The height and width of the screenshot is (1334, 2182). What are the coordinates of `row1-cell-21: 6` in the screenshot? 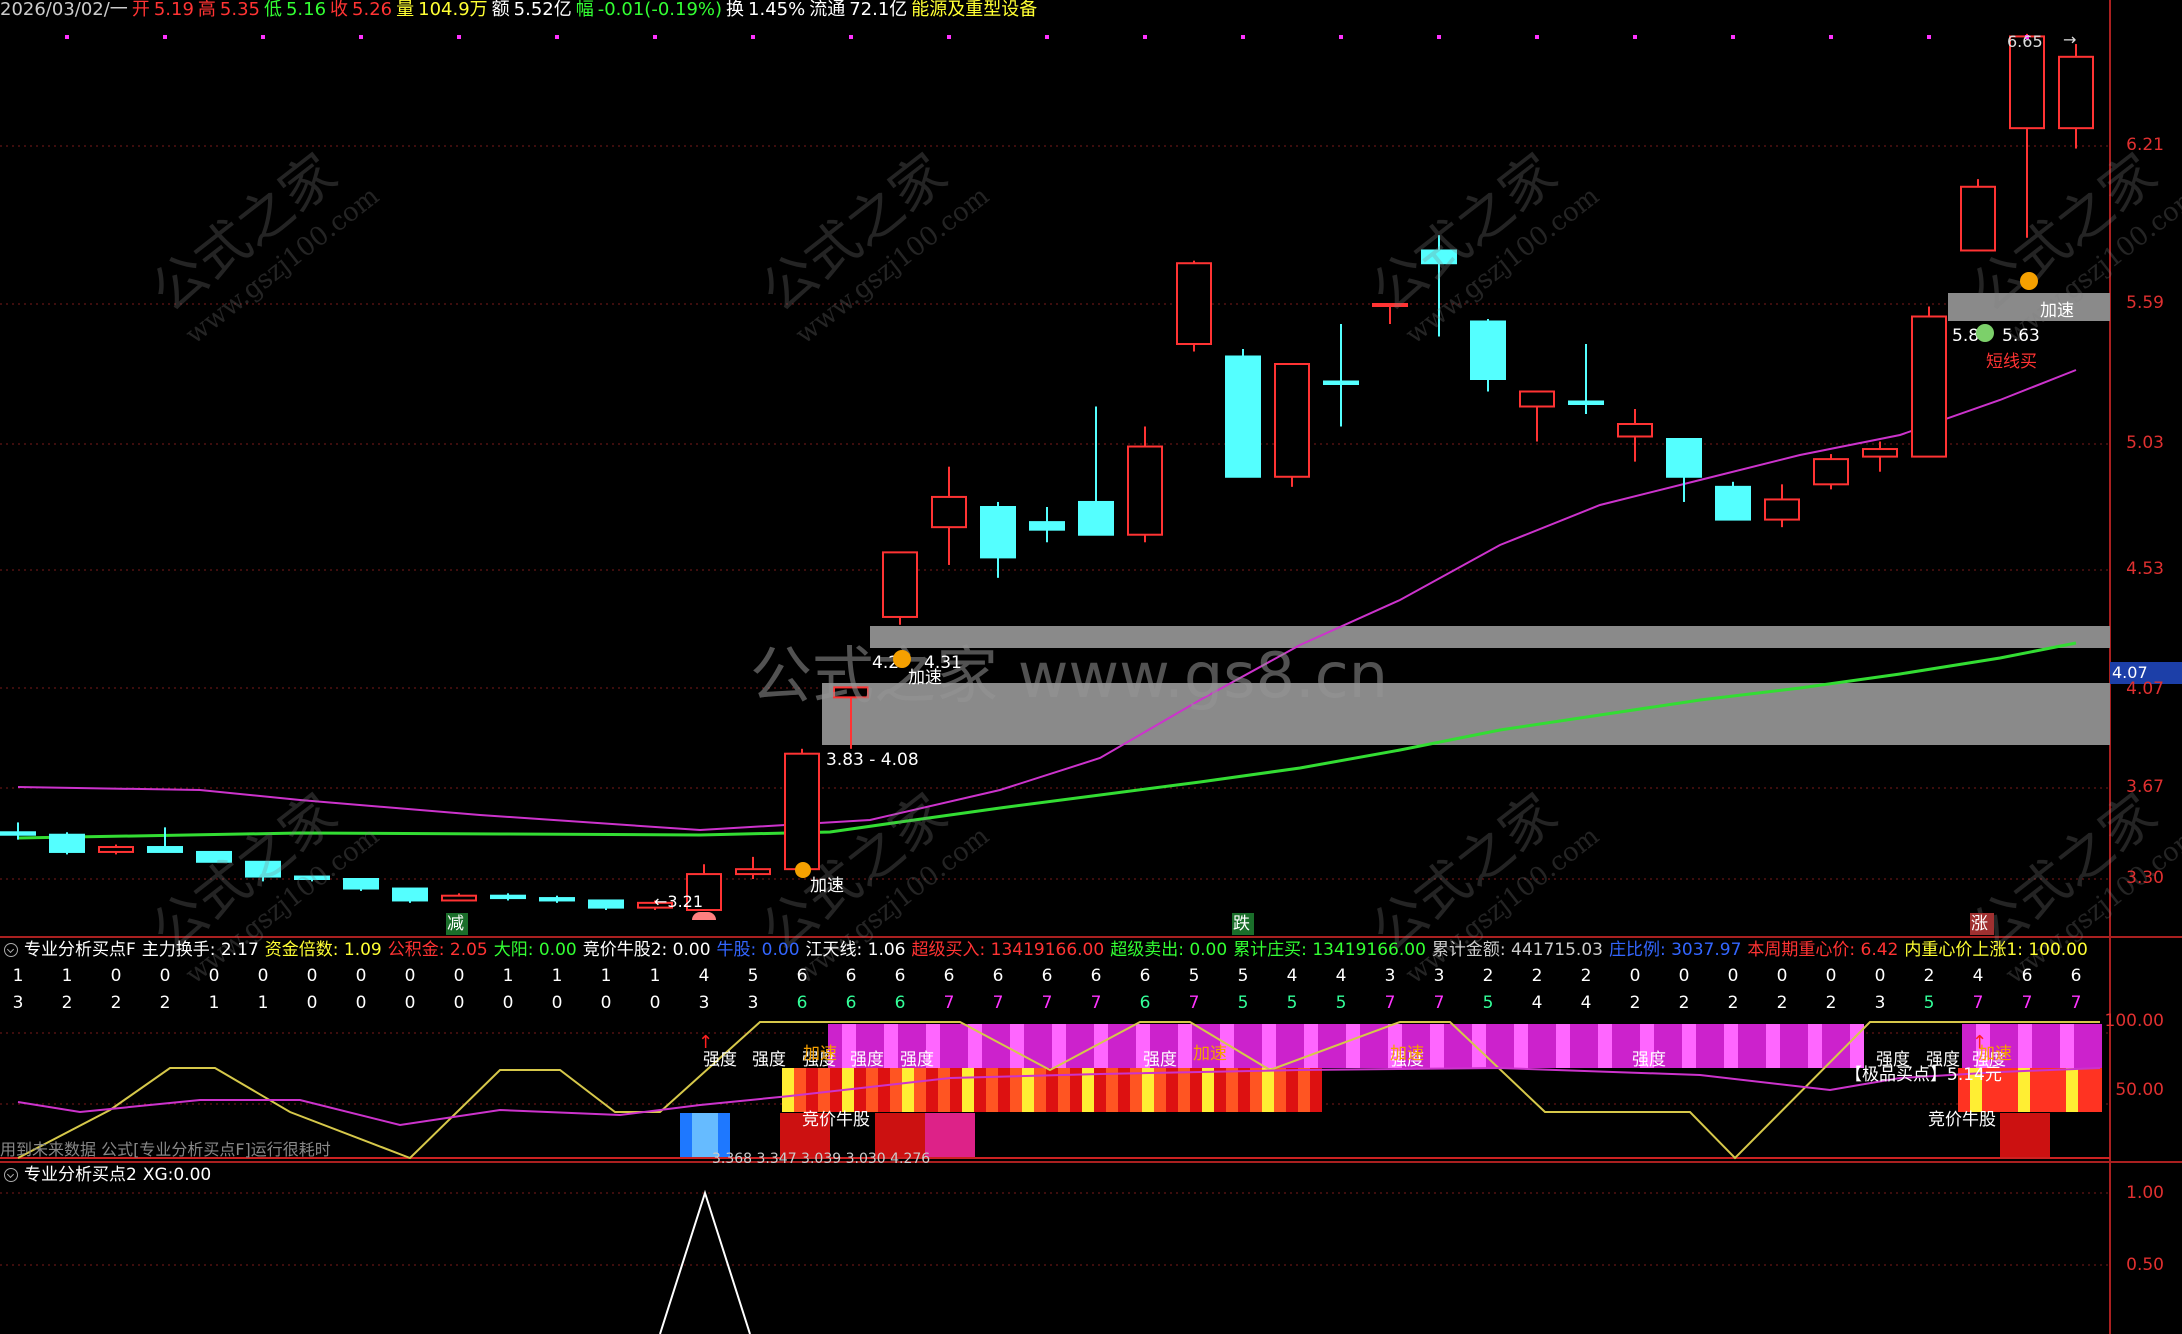 It's located at (1047, 976).